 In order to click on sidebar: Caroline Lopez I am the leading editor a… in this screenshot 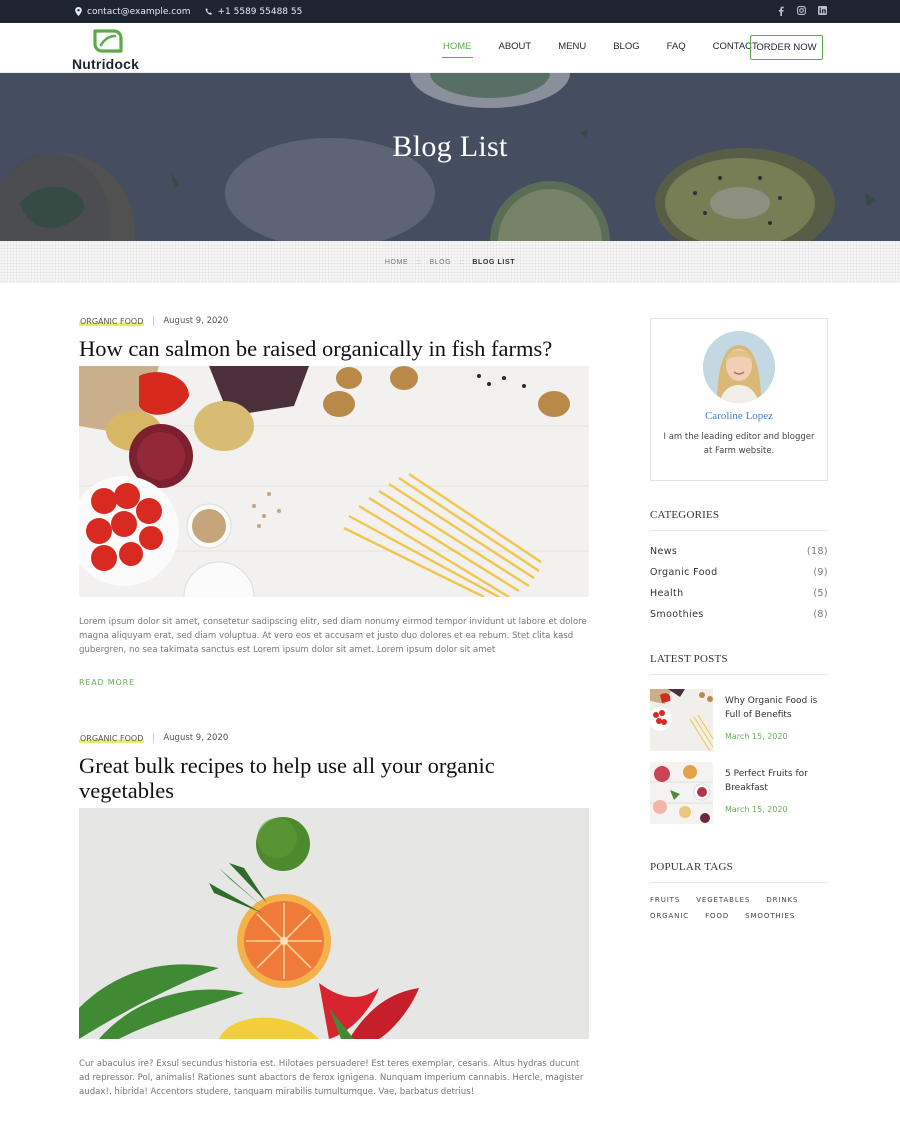, I will do `click(739, 623)`.